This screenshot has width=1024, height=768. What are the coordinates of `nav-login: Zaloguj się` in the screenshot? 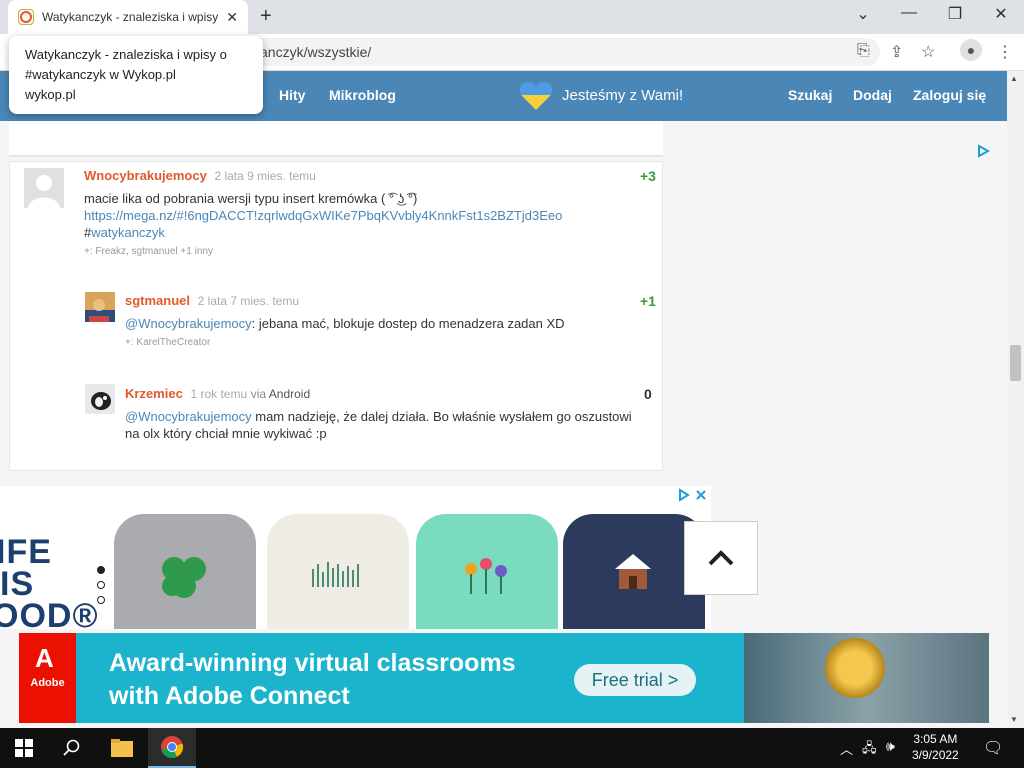 It's located at (949, 95).